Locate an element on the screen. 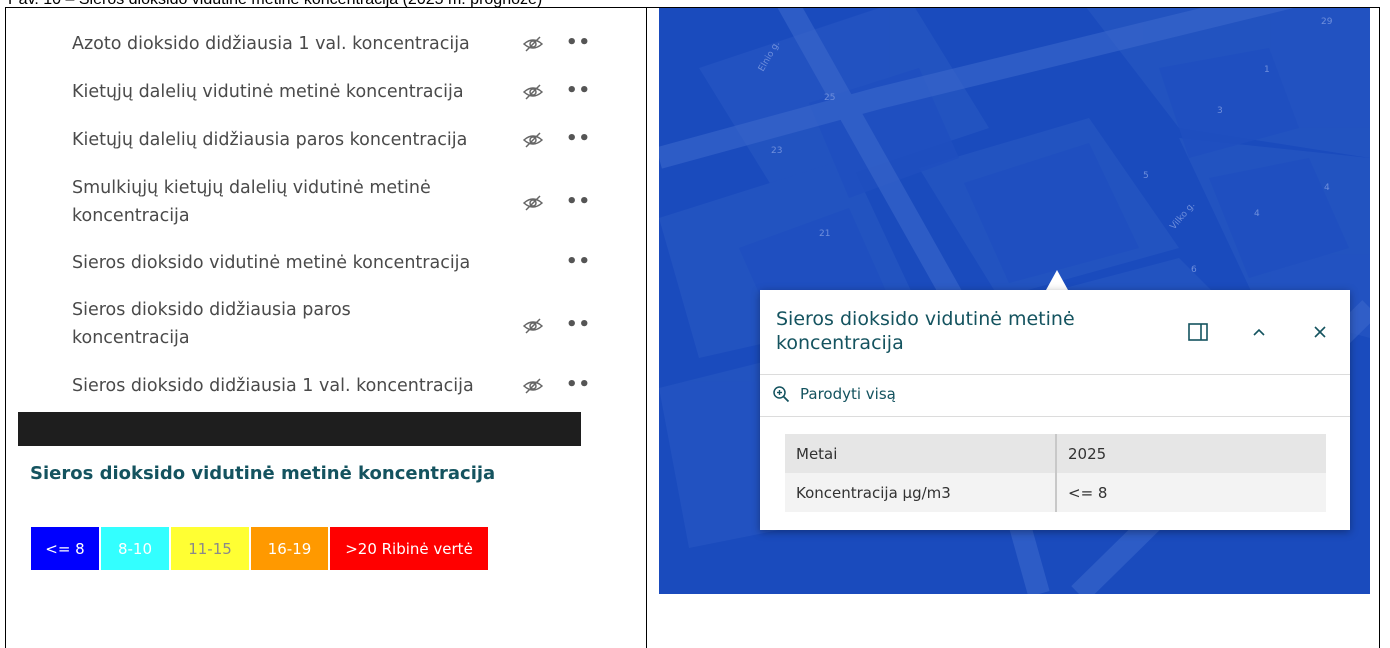 The width and height of the screenshot is (1390, 648). table-row: Koncentracija µg/m3 <= 8 is located at coordinates (1055, 492).